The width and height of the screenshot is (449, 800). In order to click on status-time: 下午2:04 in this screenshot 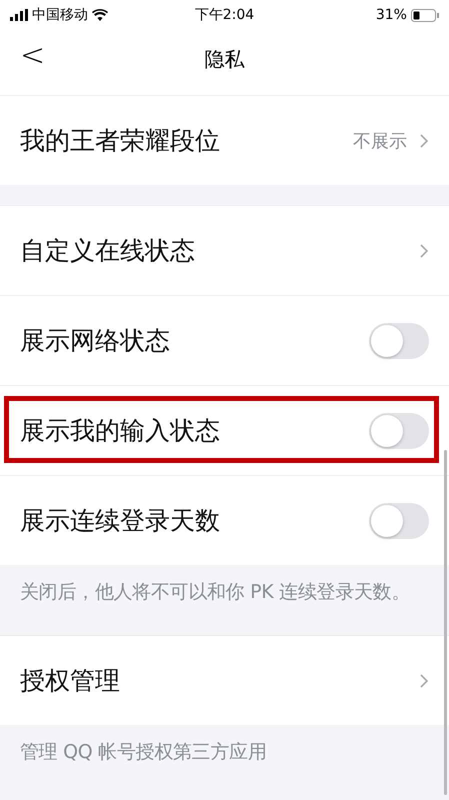, I will do `click(224, 15)`.